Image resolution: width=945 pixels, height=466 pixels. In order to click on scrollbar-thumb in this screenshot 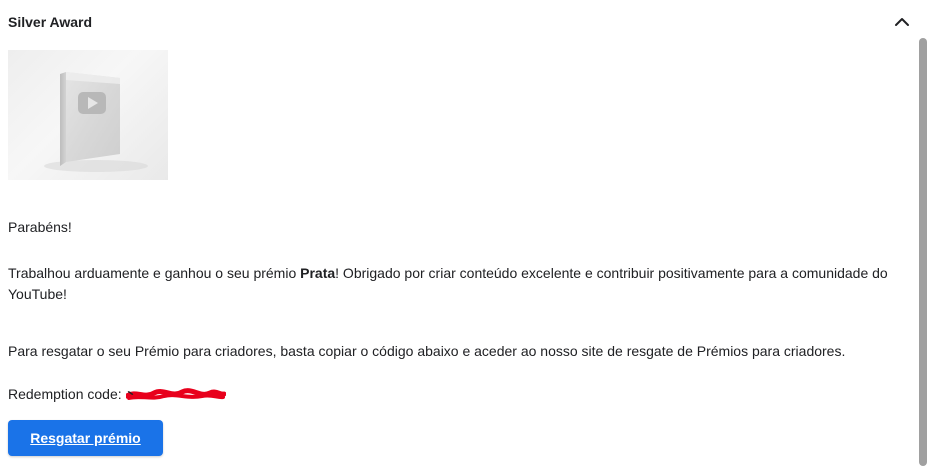, I will do `click(923, 252)`.